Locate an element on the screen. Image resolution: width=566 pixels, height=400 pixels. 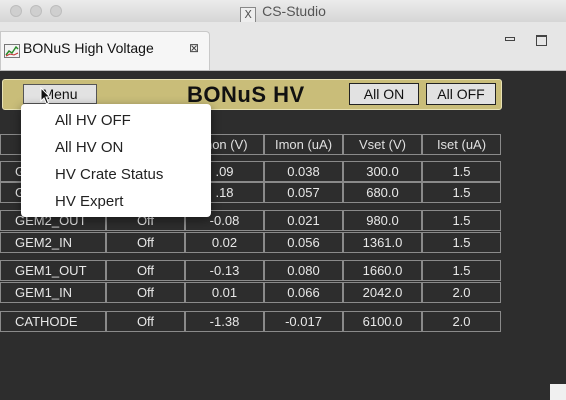
menu-item-all-hv-on: All HV ON is located at coordinates (89, 147).